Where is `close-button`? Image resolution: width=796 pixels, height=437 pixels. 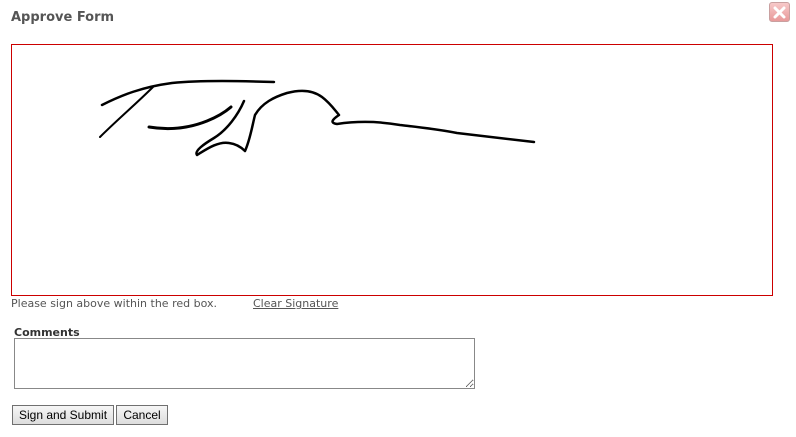
close-button is located at coordinates (779, 12).